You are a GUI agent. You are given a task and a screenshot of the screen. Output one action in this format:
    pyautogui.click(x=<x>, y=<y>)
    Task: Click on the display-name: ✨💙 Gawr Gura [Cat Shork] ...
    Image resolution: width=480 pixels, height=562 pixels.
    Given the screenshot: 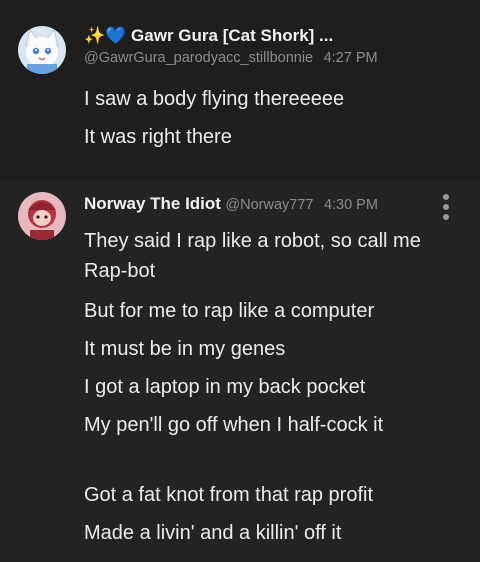 What is the action you would take?
    pyautogui.click(x=231, y=36)
    